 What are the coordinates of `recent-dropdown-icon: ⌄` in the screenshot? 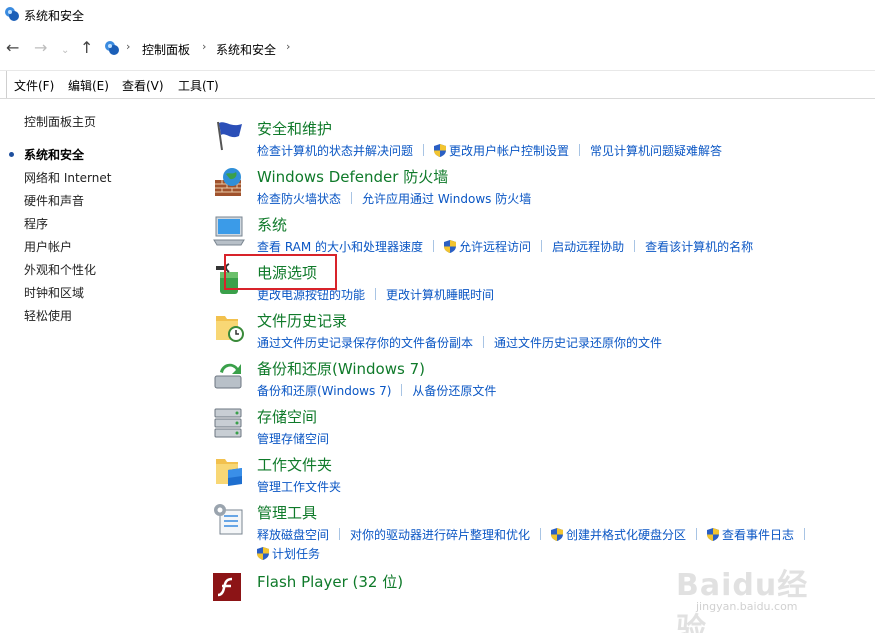 It's located at (65, 51).